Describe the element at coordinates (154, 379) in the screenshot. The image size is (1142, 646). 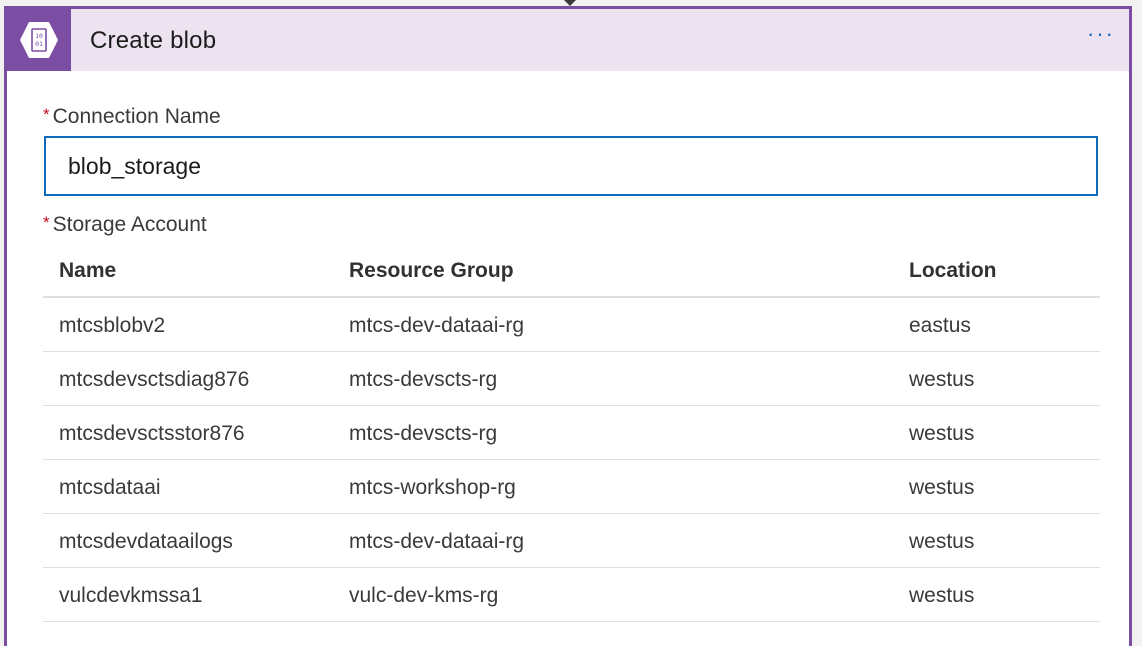
I see `cell-name: mtcsdevsctsdiag876` at that location.